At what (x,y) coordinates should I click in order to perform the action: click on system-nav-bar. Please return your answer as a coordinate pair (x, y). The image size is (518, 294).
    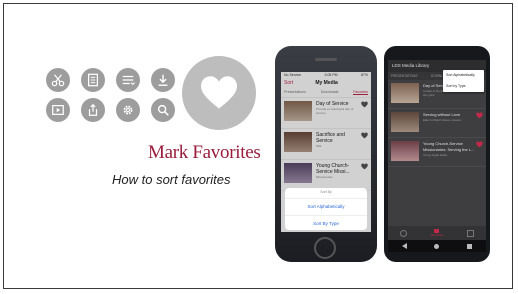
    Looking at the image, I should click on (437, 246).